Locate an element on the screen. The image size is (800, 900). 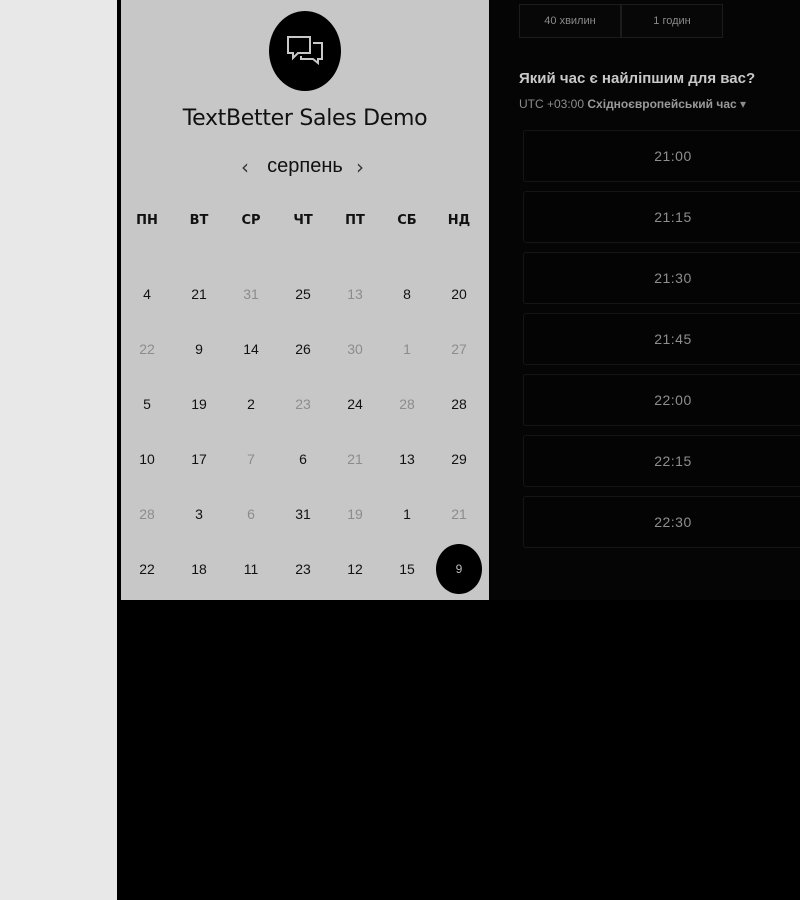
chat-bubbles-icon is located at coordinates (305, 51).